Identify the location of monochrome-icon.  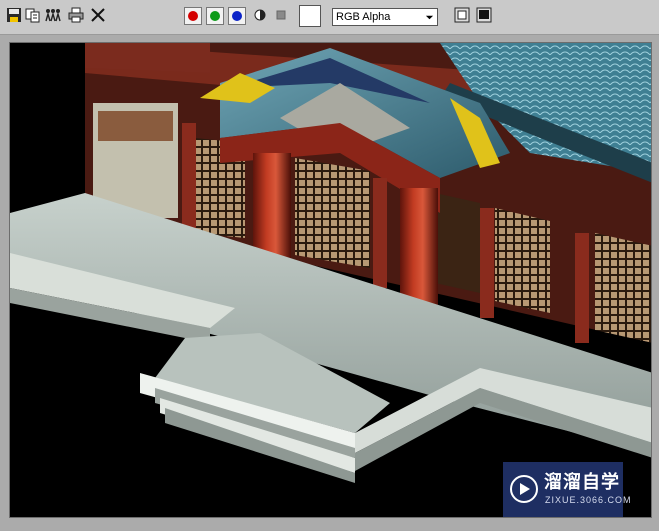
(260, 15).